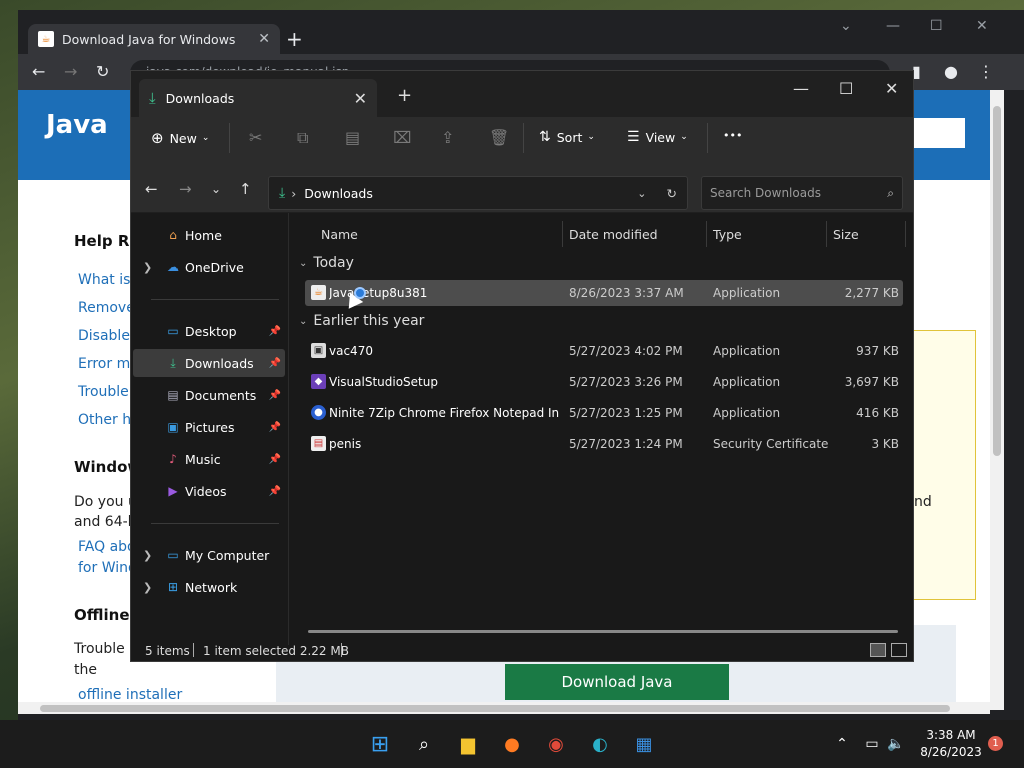 This screenshot has height=768, width=1024. What do you see at coordinates (424, 744) in the screenshot?
I see `search-icon: ⌕` at bounding box center [424, 744].